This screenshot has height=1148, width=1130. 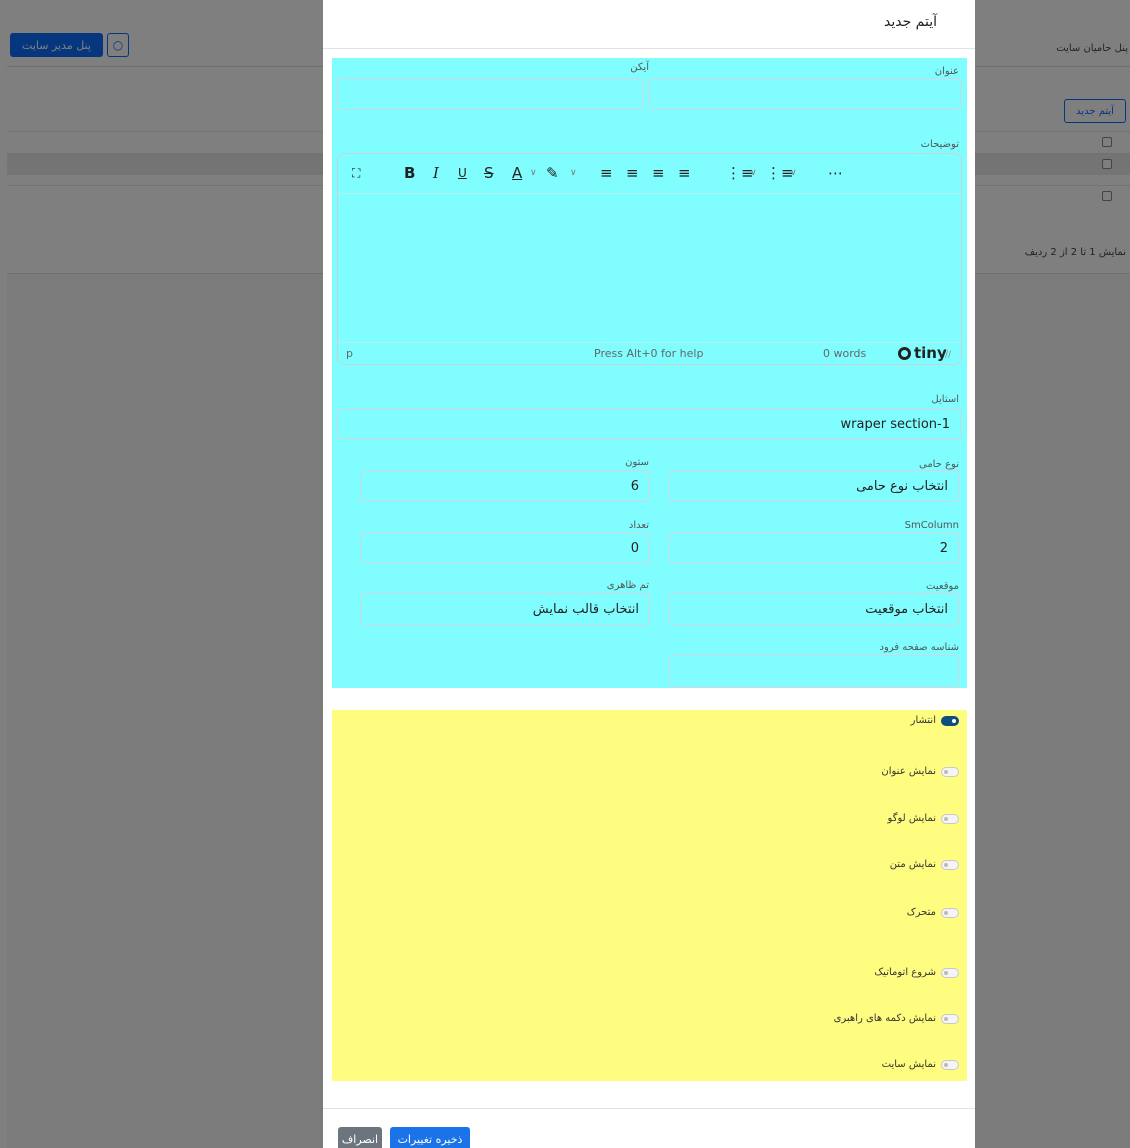 I want to click on toggle-row: انتشار, so click(x=935, y=720).